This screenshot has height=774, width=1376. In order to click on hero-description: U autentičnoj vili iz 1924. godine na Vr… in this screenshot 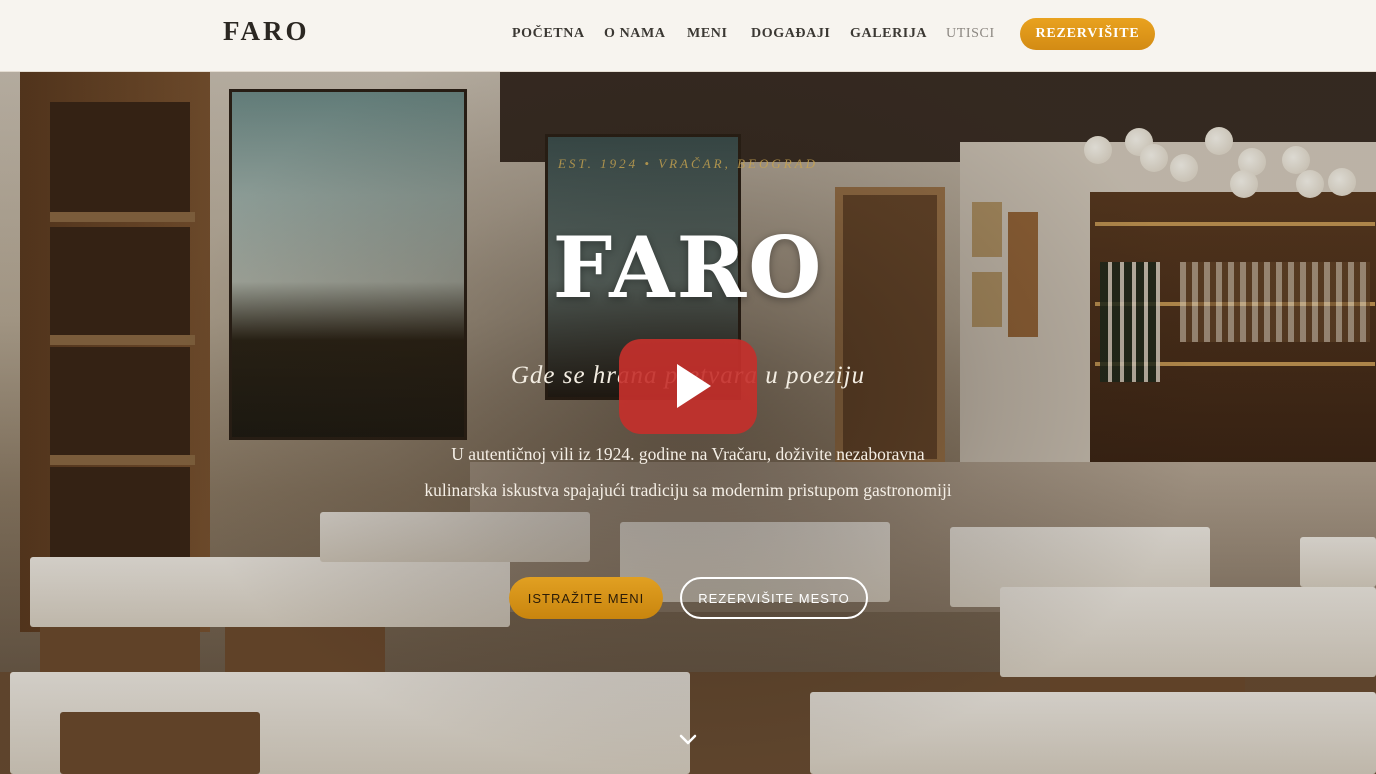, I will do `click(688, 472)`.